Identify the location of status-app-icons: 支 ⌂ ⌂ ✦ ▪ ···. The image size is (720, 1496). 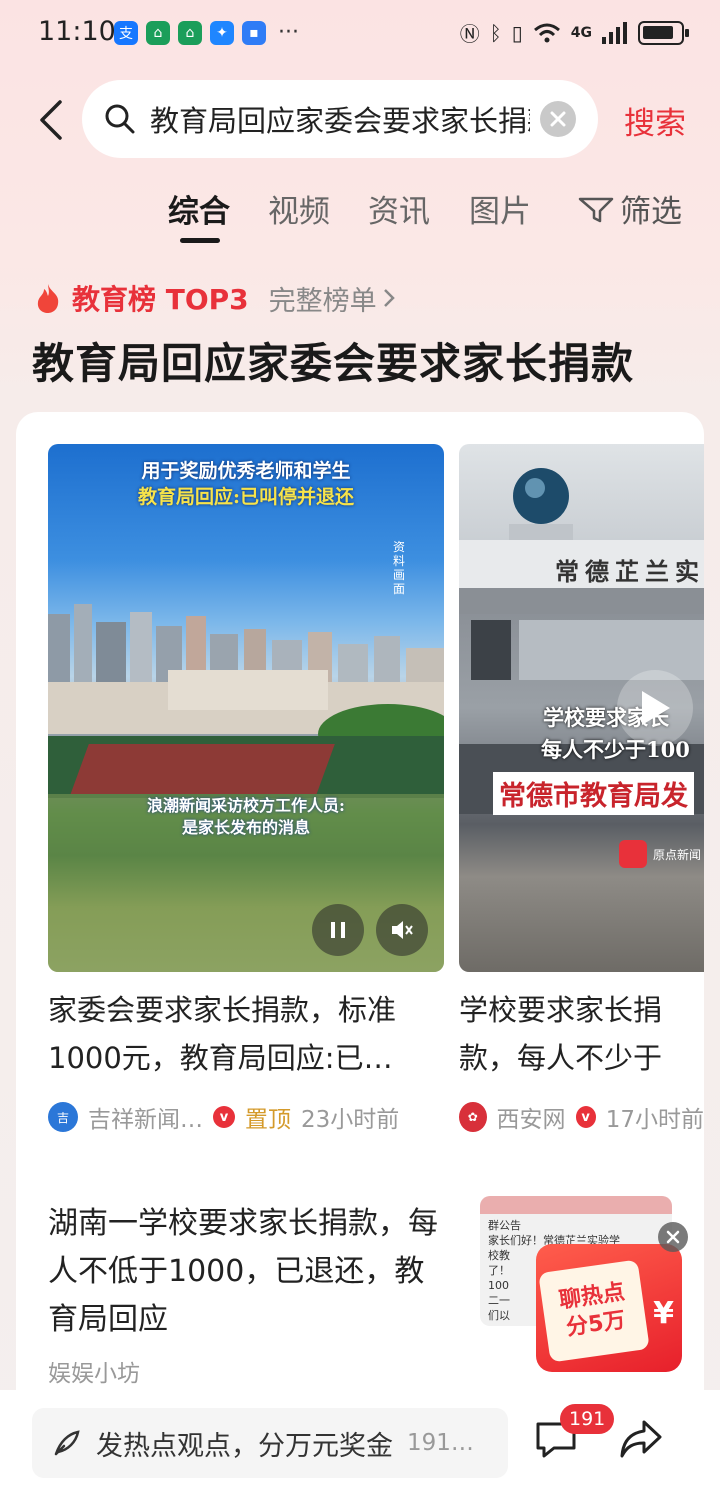
(206, 32).